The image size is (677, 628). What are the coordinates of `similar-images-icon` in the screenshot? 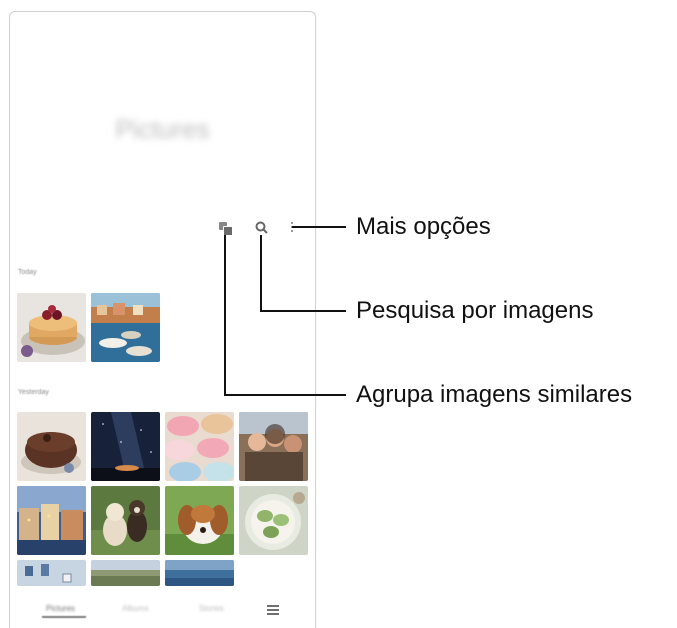 It's located at (226, 229).